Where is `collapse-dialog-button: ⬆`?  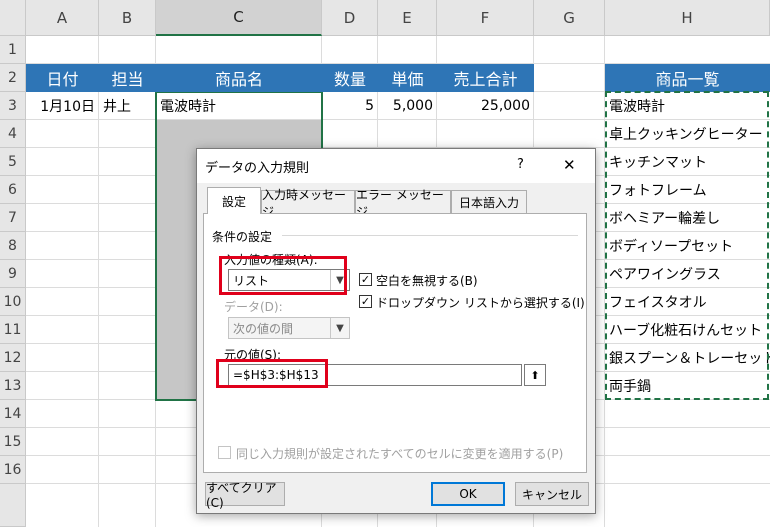 collapse-dialog-button: ⬆ is located at coordinates (535, 375).